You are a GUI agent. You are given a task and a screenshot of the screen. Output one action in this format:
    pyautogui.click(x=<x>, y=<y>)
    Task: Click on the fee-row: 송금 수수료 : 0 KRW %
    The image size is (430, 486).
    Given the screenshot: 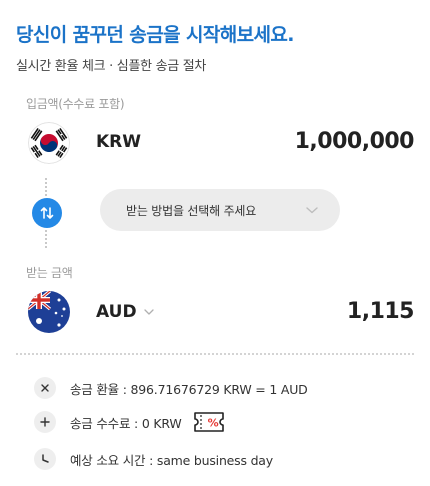 What is the action you would take?
    pyautogui.click(x=130, y=422)
    